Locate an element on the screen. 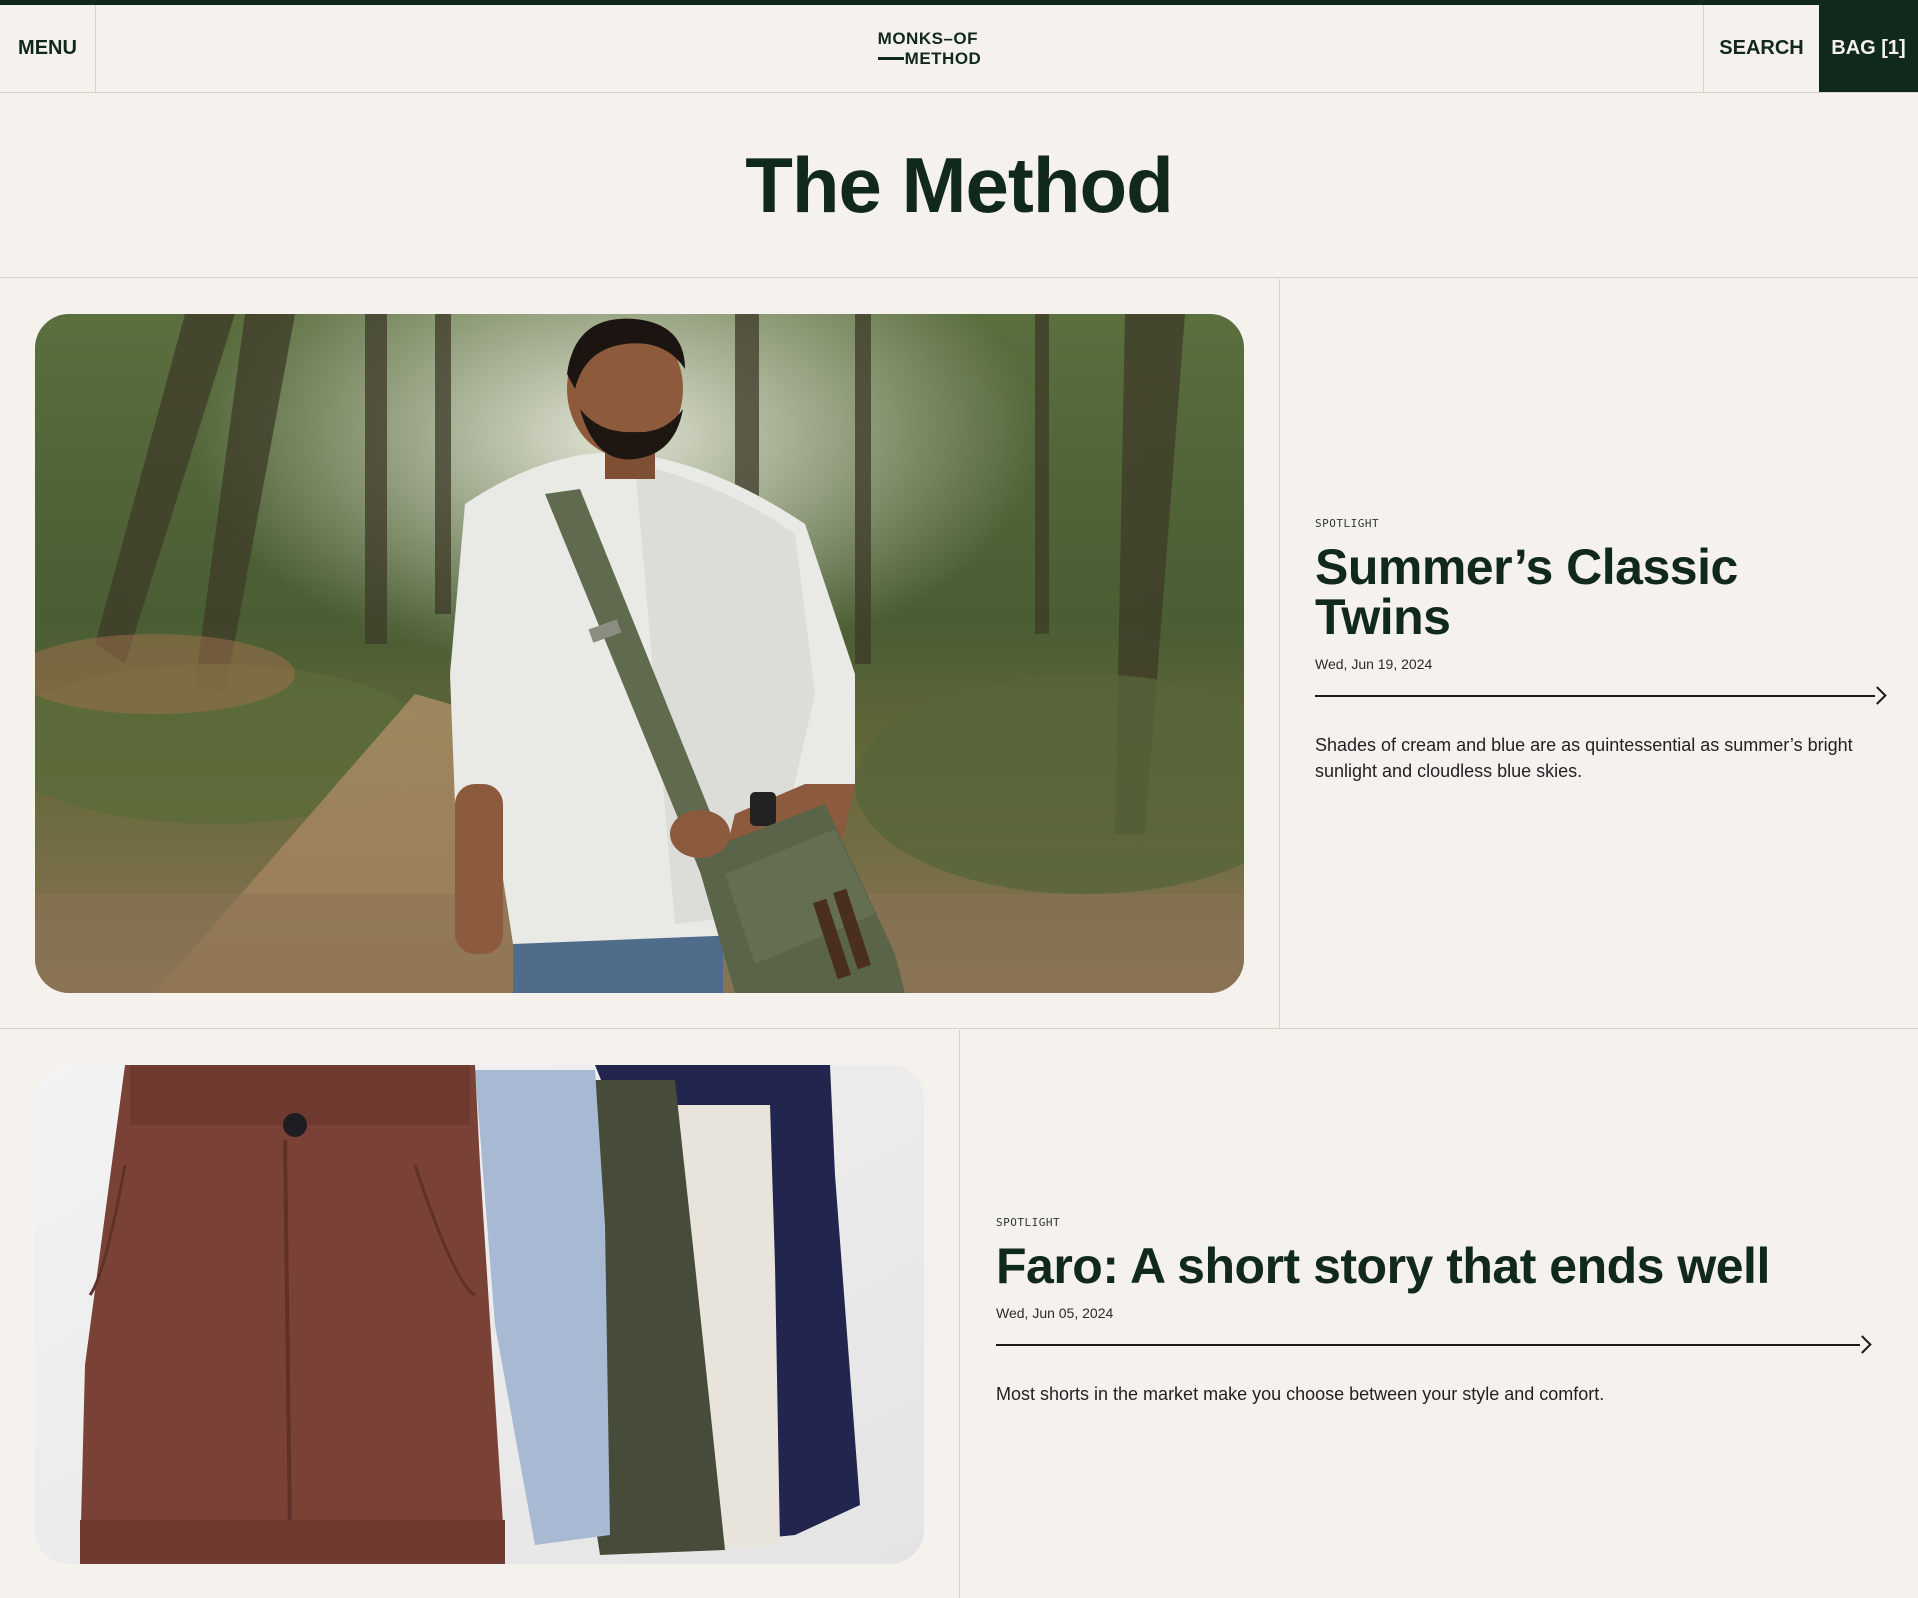 The width and height of the screenshot is (1918, 1598). site-logo: MONKS–OF METHOD is located at coordinates (929, 48).